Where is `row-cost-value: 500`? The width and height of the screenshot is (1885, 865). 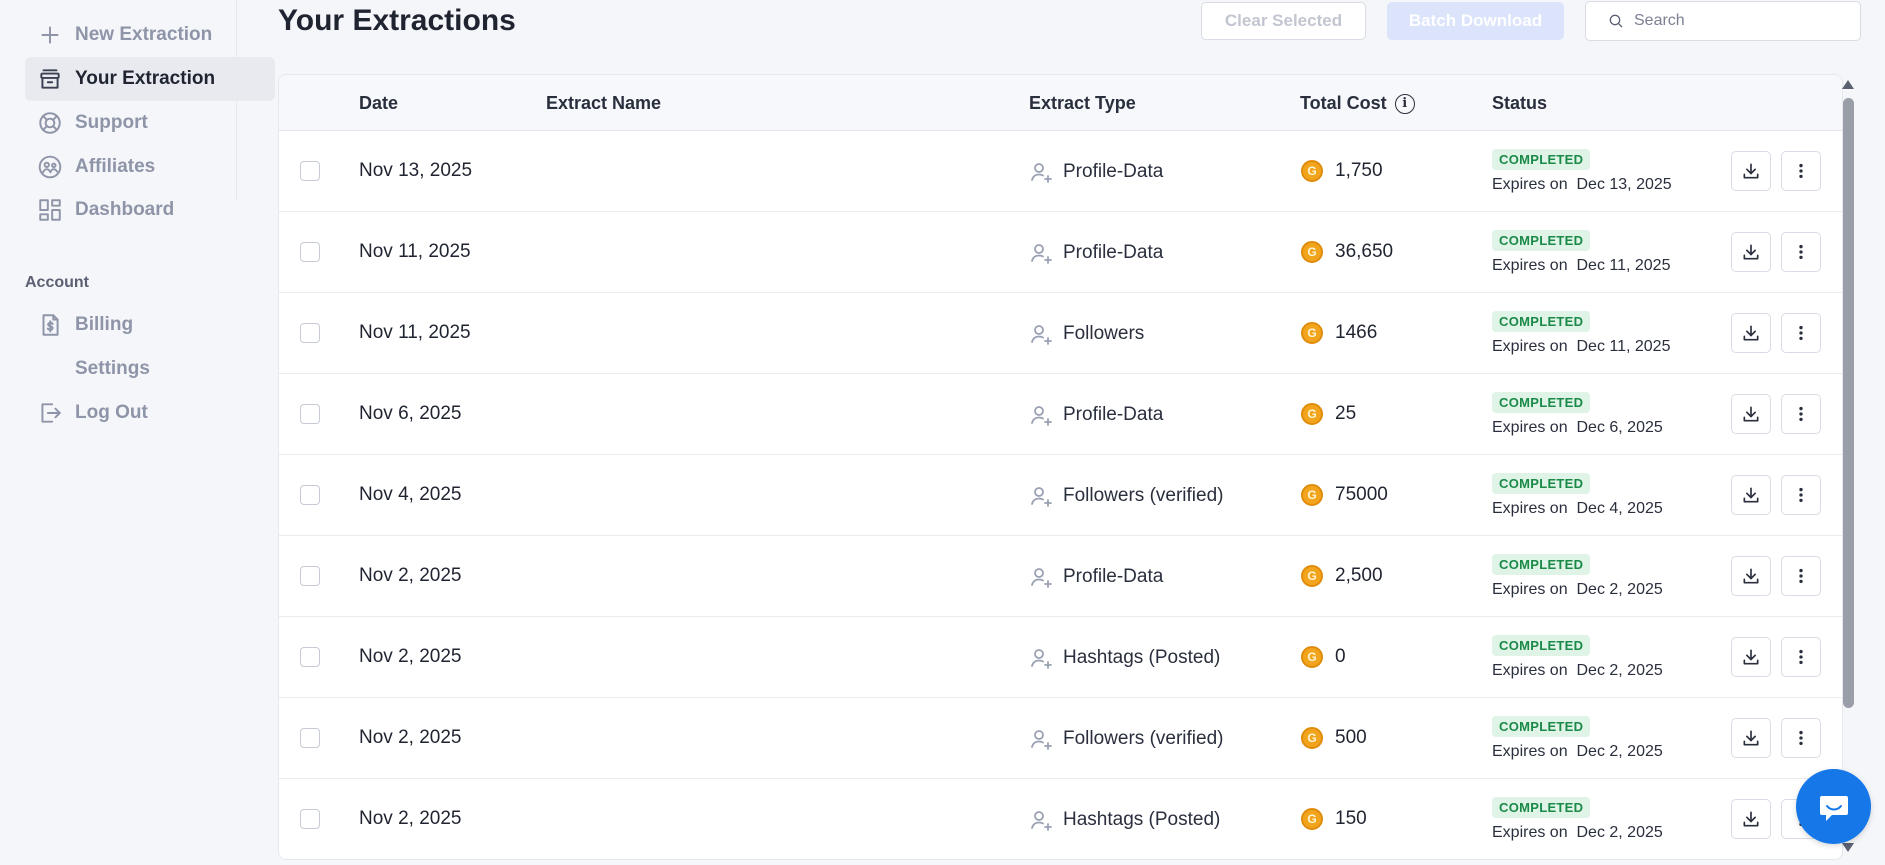 row-cost-value: 500 is located at coordinates (1351, 737).